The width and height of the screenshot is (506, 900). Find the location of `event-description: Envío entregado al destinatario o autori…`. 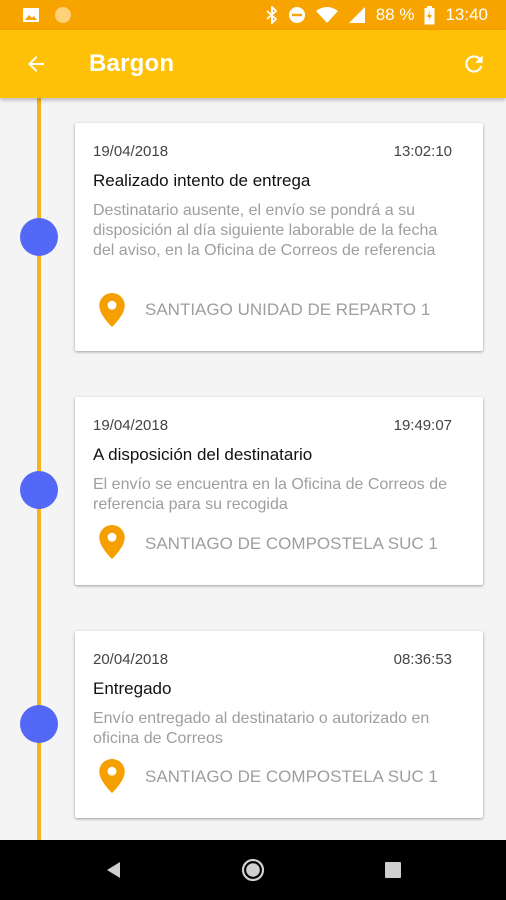

event-description: Envío entregado al destinatario o autori… is located at coordinates (261, 728).